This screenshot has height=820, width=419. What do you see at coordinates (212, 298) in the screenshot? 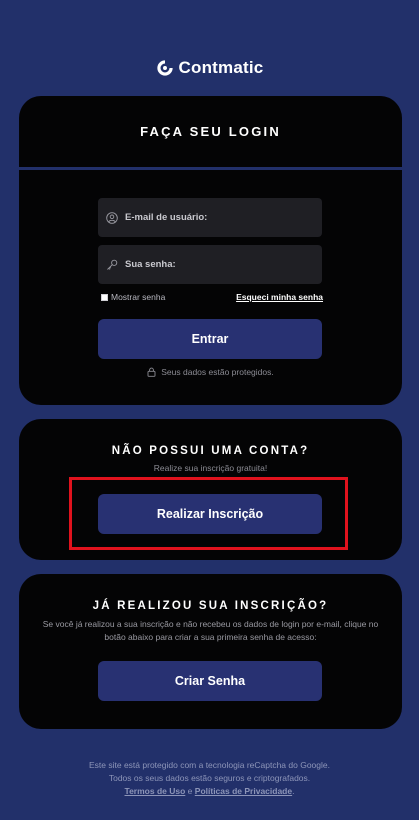
I see `login-options: Mostrar senha Esqueci minha senha` at bounding box center [212, 298].